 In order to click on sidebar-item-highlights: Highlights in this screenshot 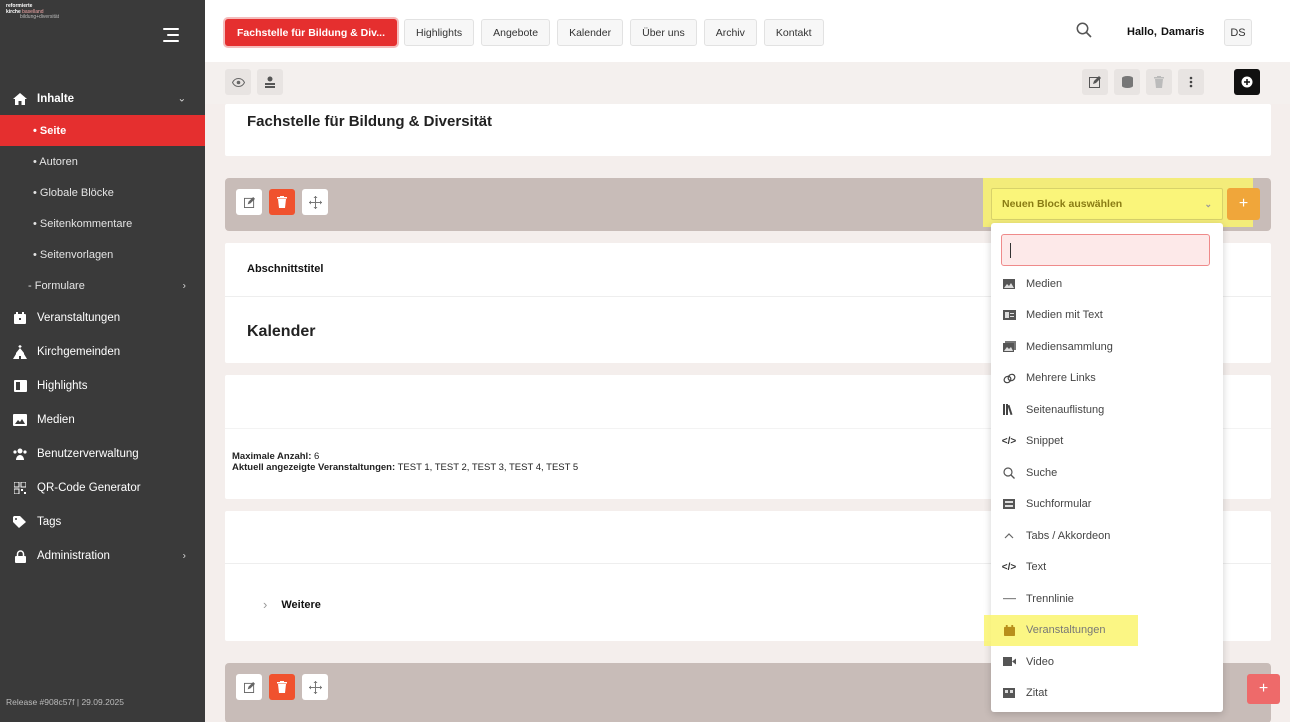, I will do `click(102, 386)`.